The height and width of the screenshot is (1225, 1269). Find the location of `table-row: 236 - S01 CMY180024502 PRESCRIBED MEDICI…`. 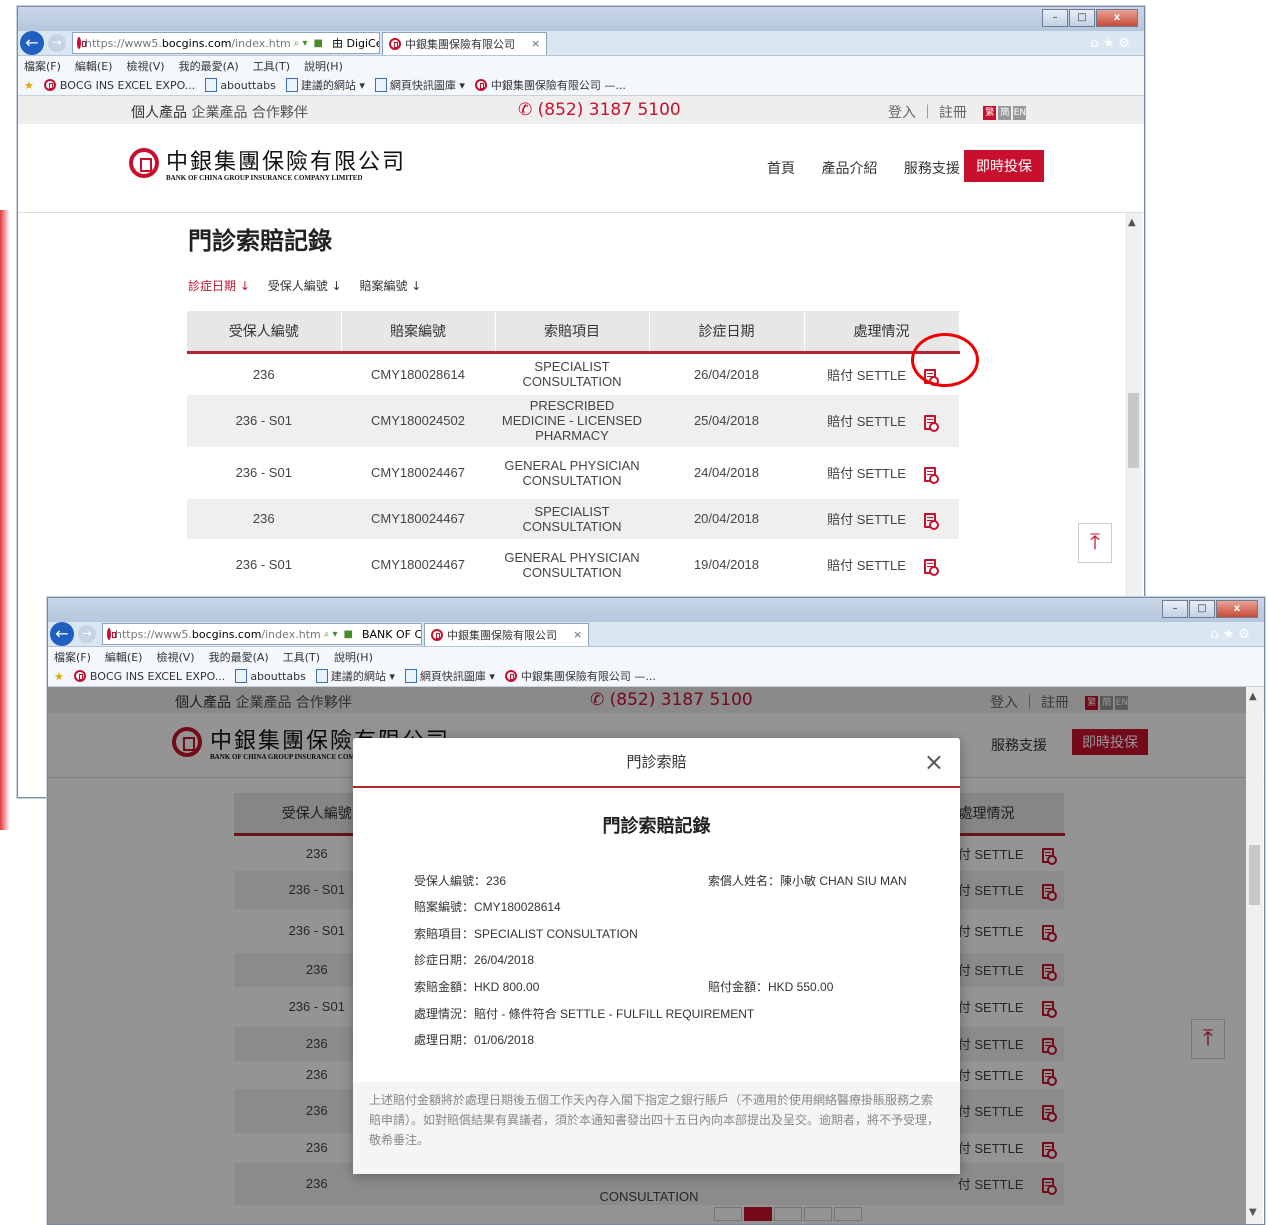

table-row: 236 - S01 CMY180024502 PRESCRIBED MEDICI… is located at coordinates (573, 420).